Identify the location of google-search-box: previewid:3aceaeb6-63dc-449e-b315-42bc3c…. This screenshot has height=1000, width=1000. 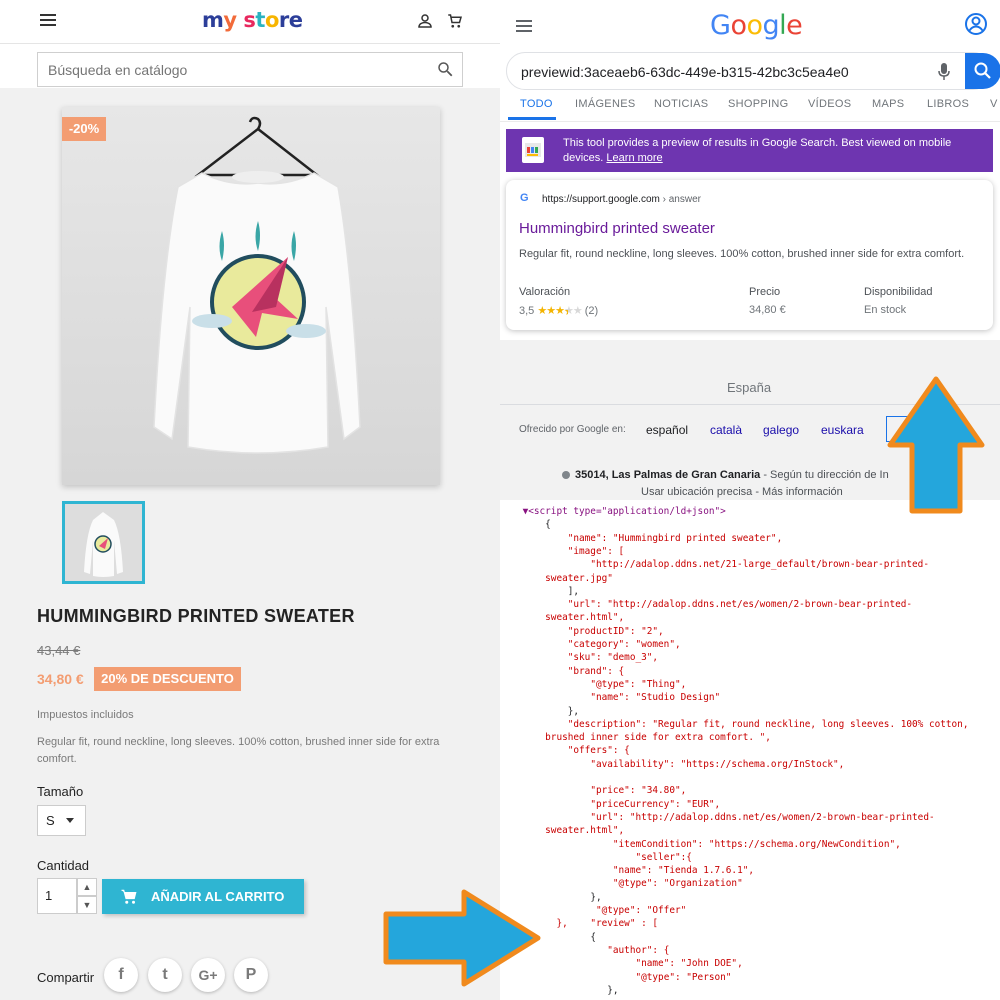
(753, 71).